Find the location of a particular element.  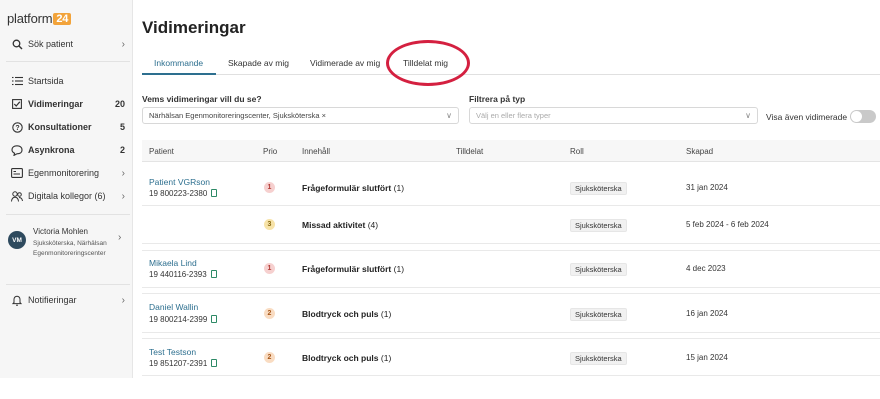

sidebar-item-label: Notifieringar is located at coordinates (52, 300).